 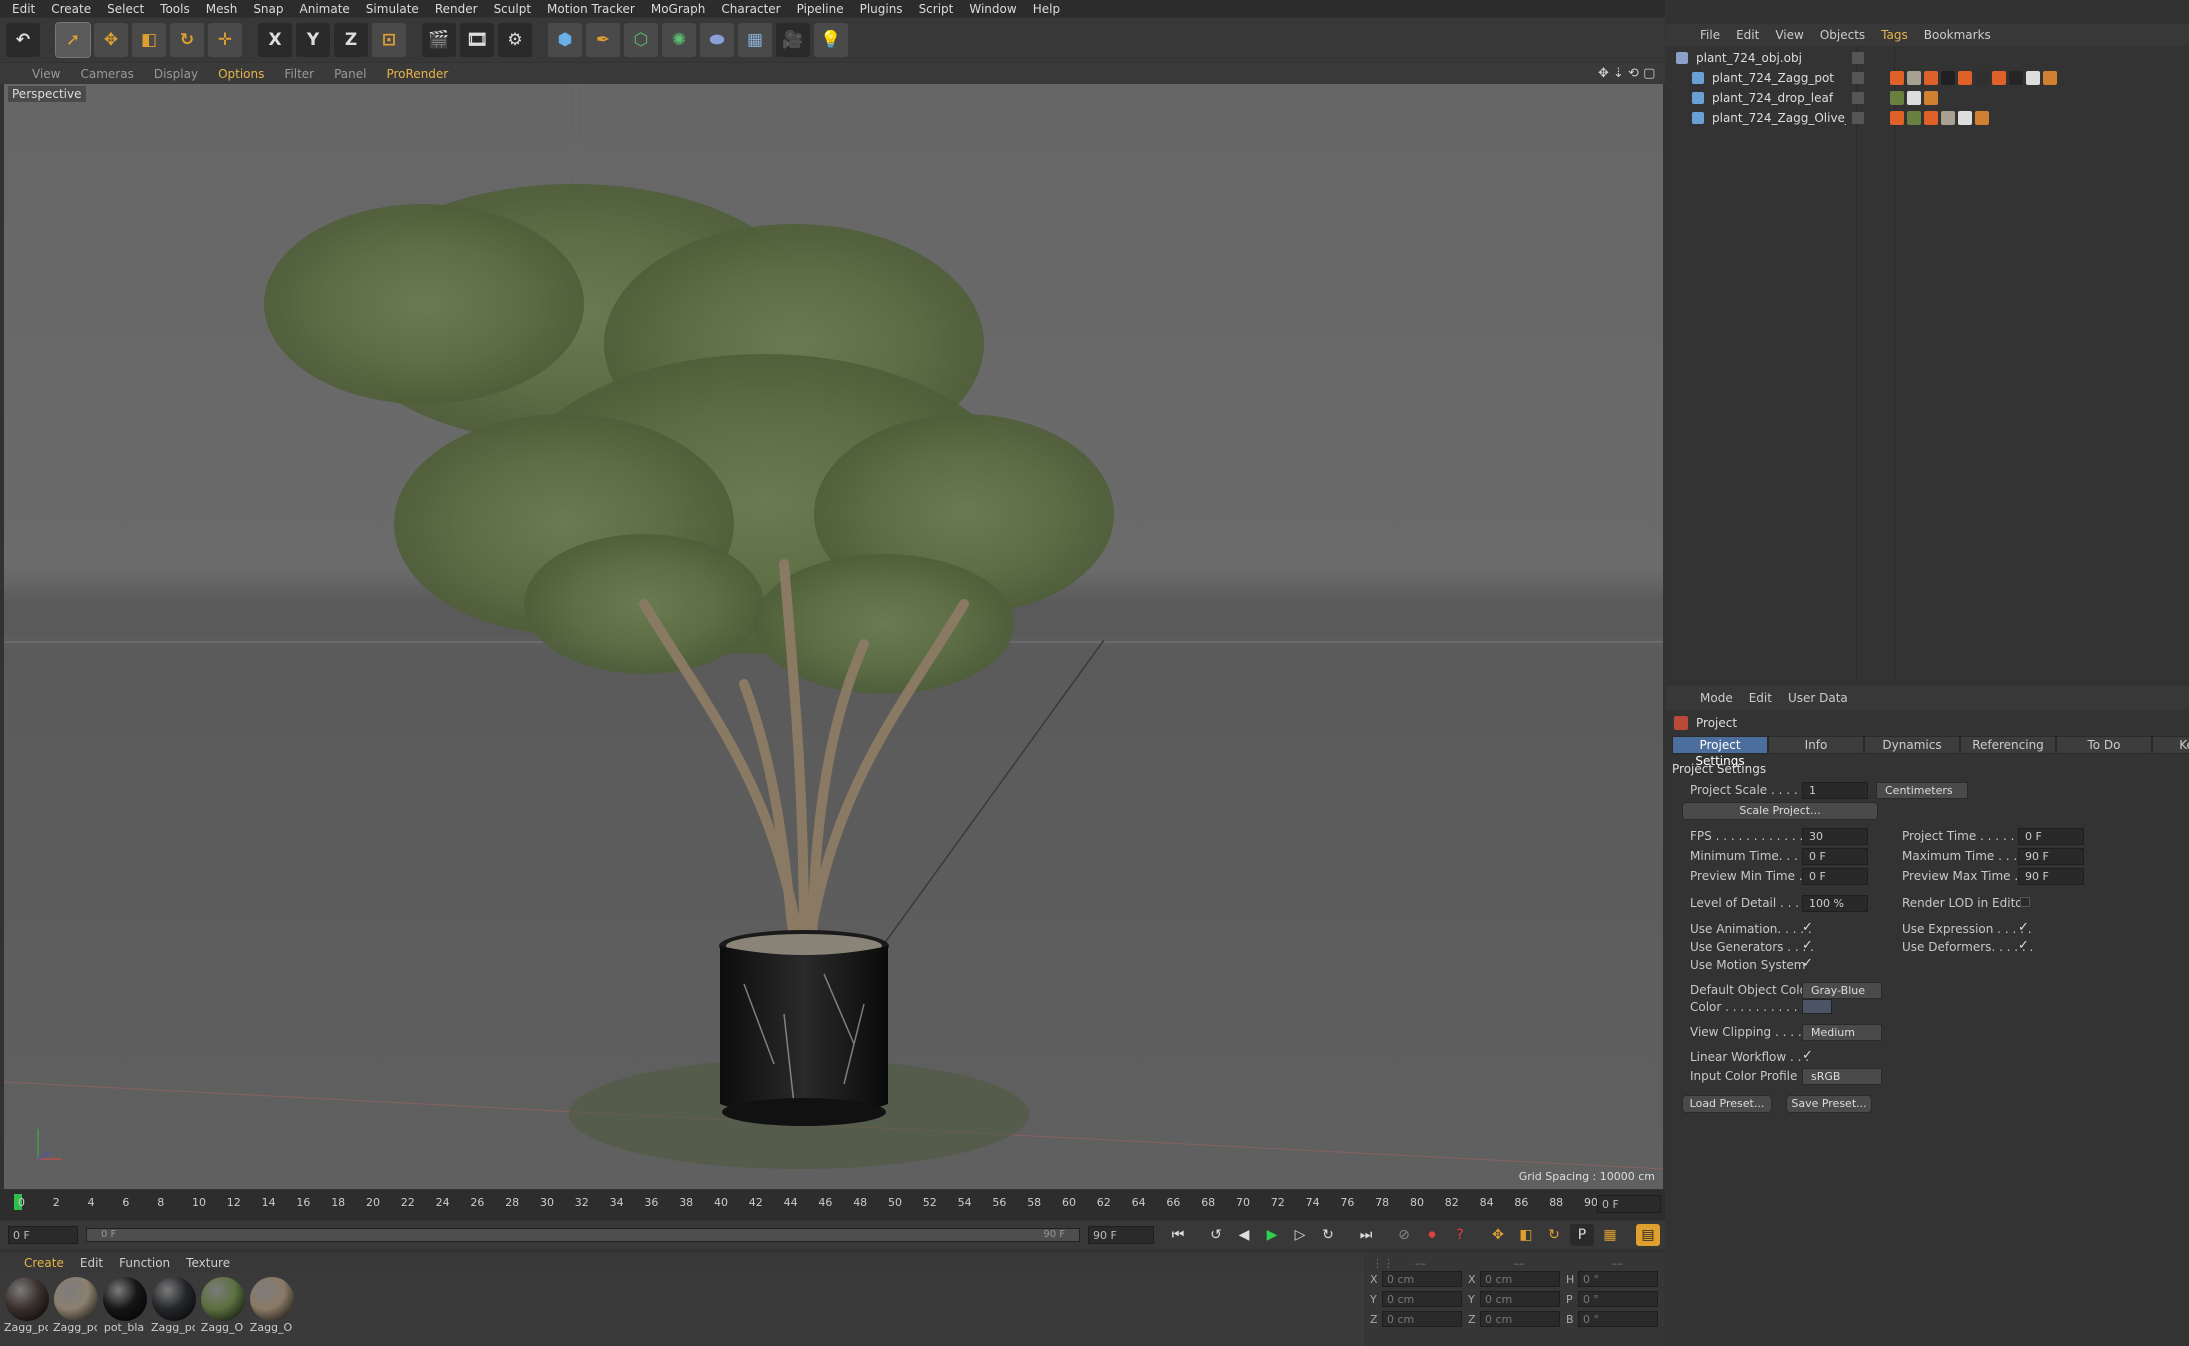 What do you see at coordinates (1216, 1235) in the screenshot?
I see `prev-key-icon: ↺` at bounding box center [1216, 1235].